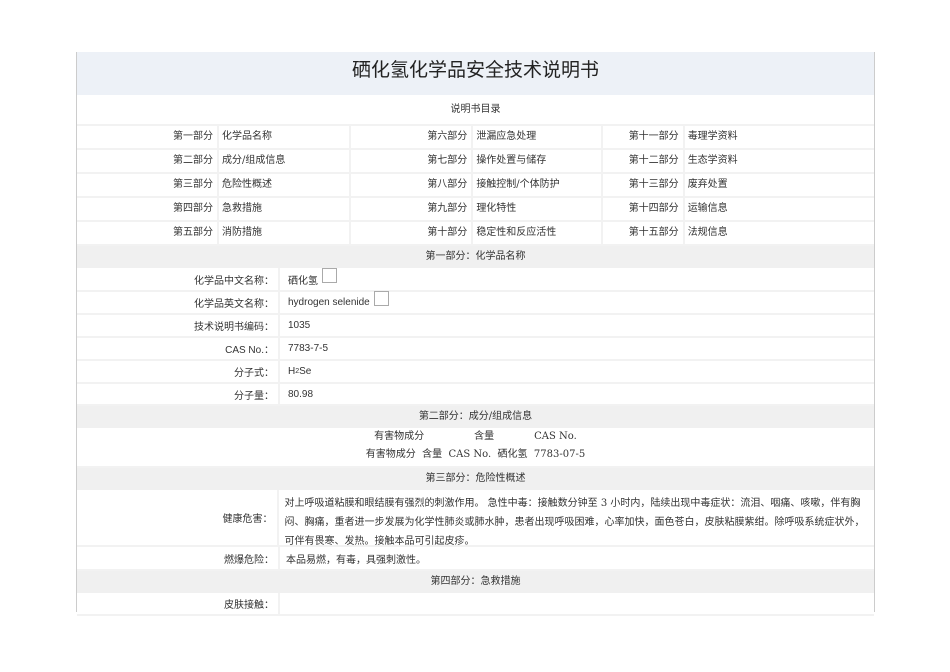  Describe the element at coordinates (644, 137) in the screenshot. I see `toc-part: 第十一部分` at that location.